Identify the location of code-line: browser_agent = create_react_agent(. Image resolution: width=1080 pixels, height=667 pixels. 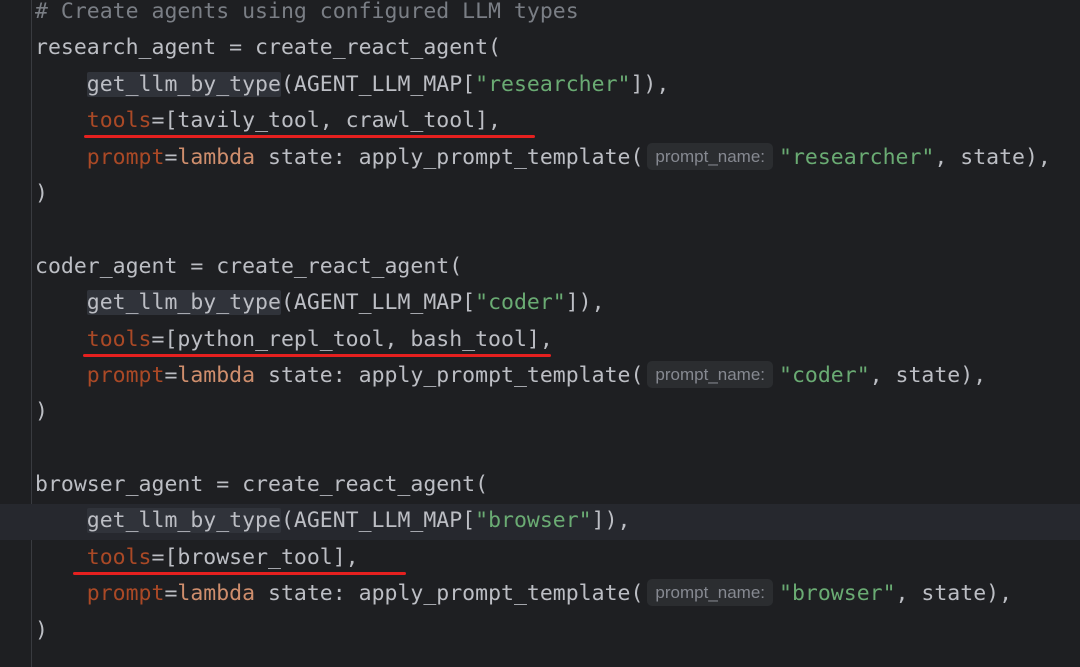
(543, 485).